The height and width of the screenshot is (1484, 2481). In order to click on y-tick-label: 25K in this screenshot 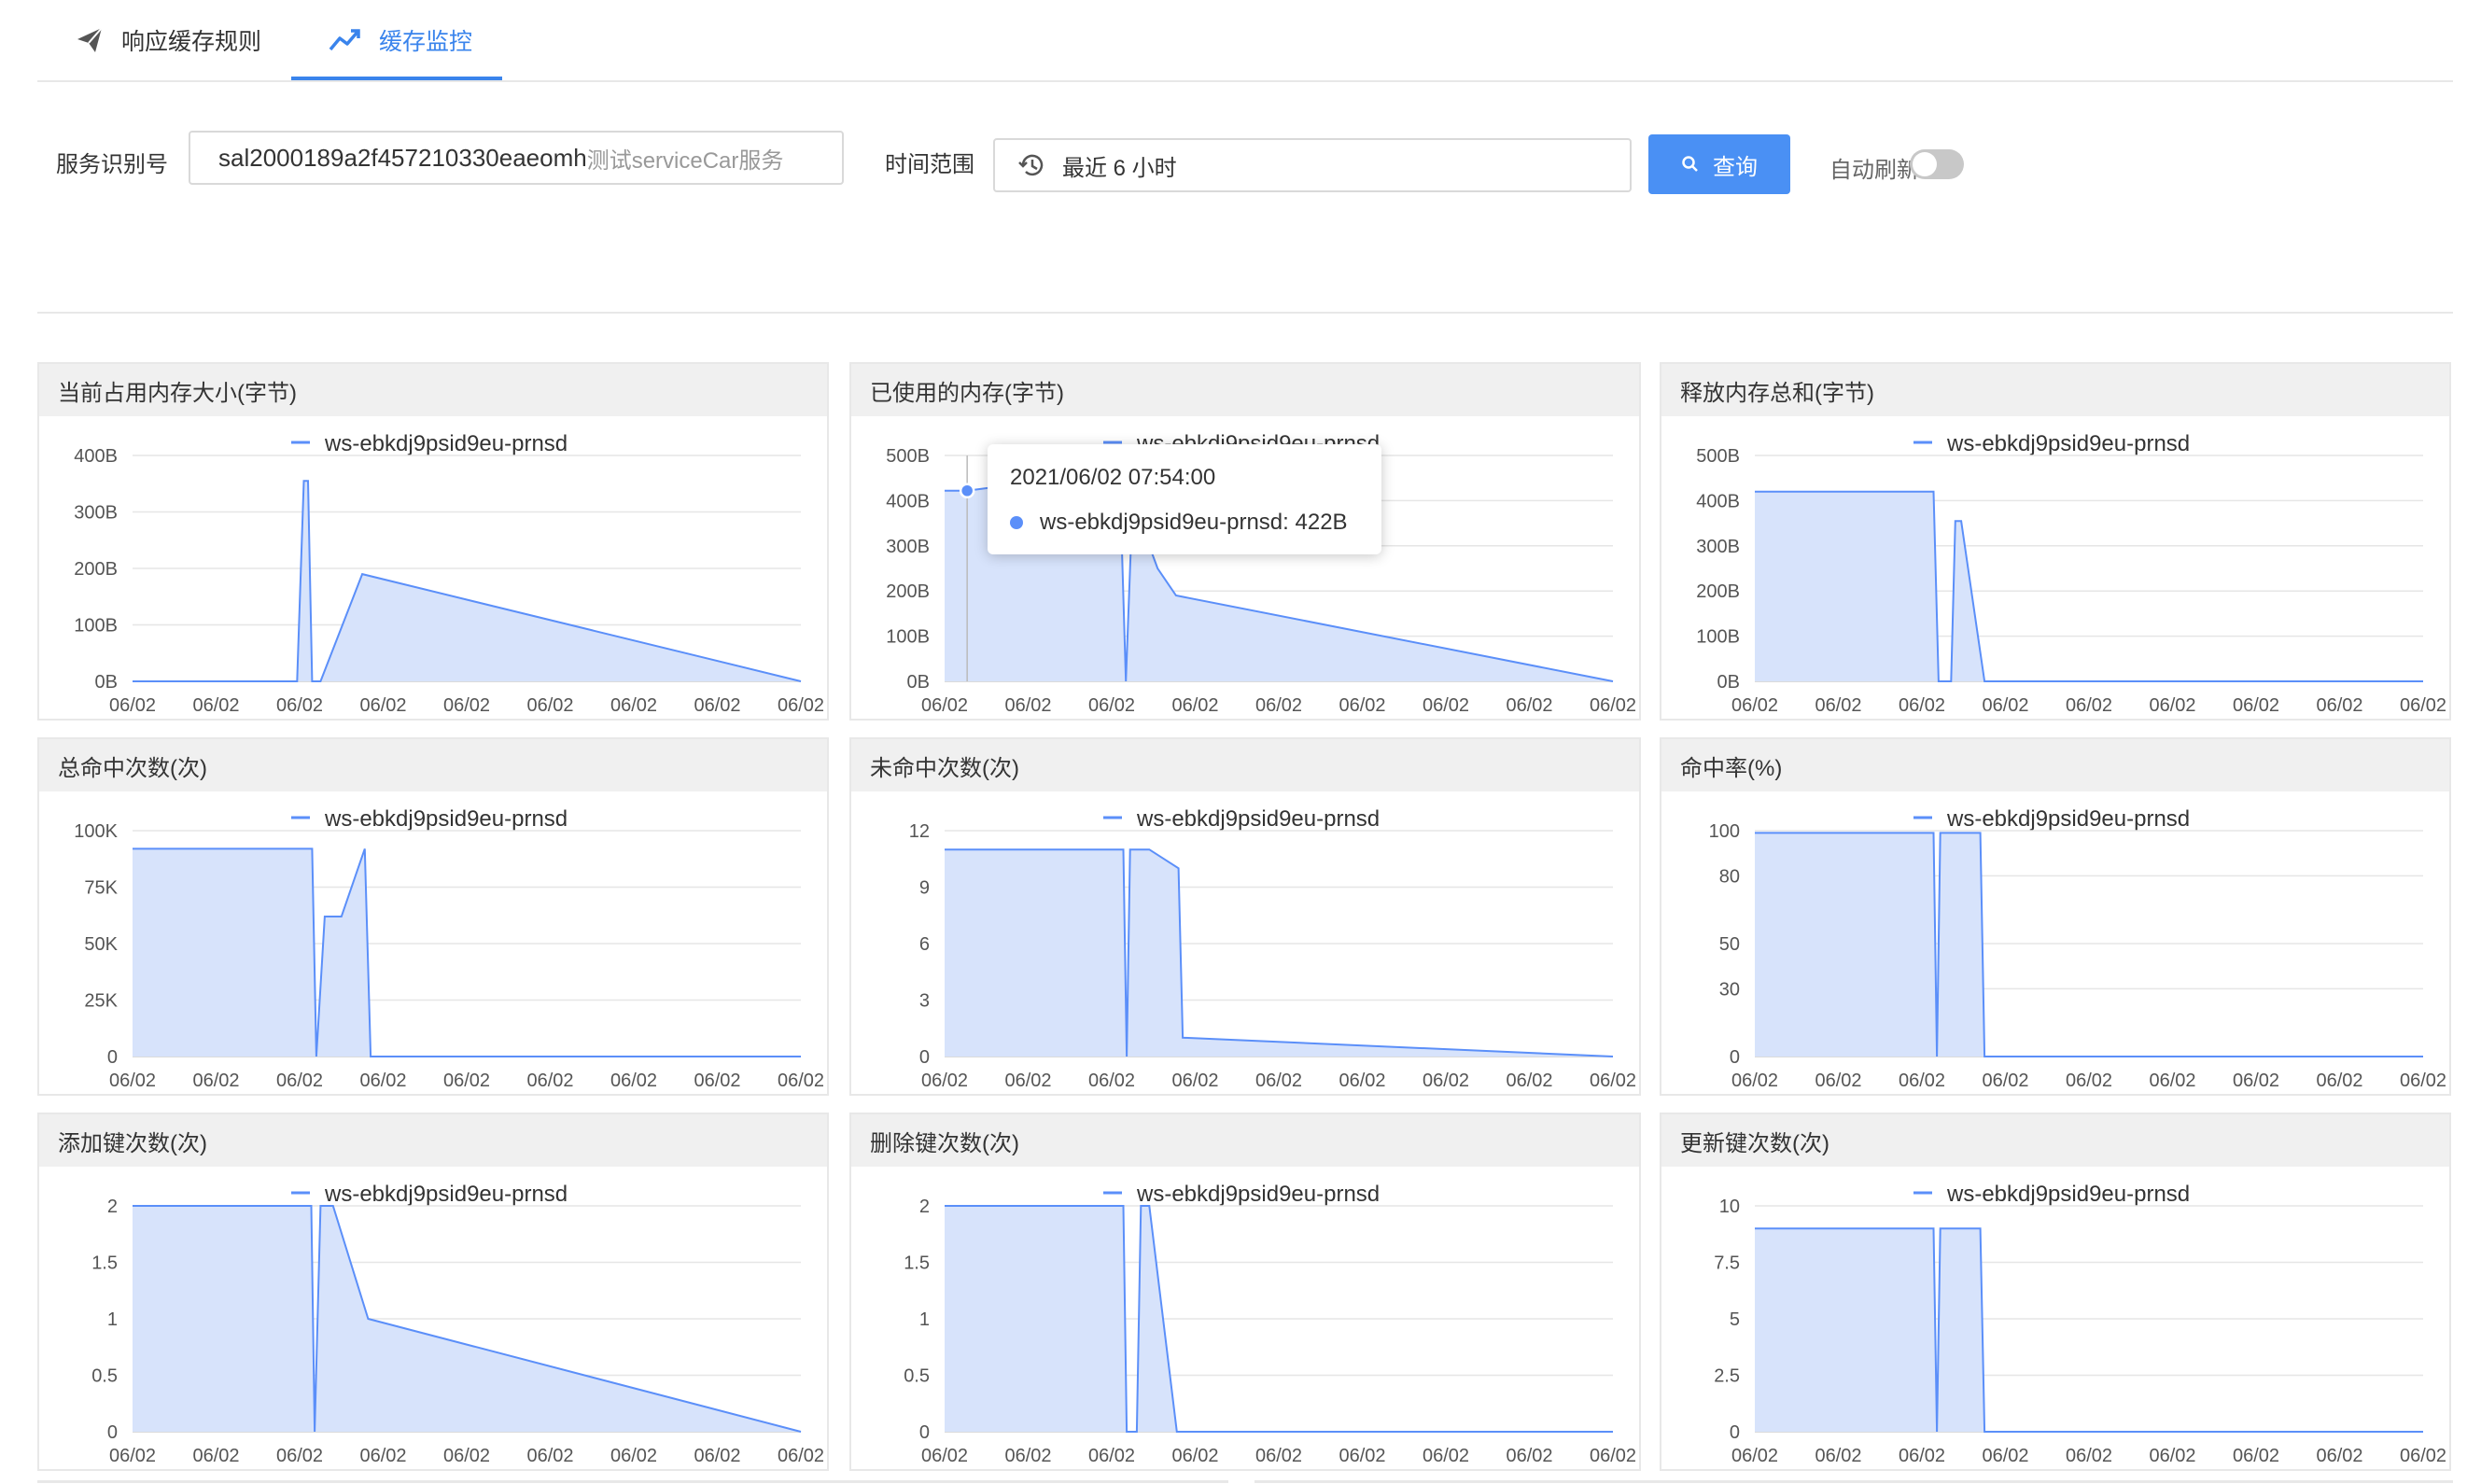, I will do `click(101, 1001)`.